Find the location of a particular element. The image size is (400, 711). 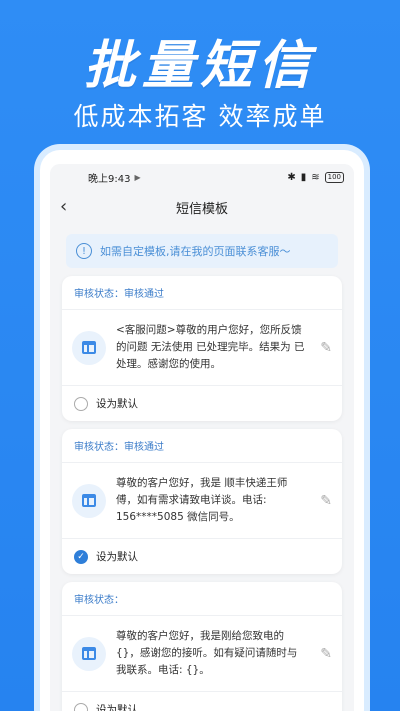

notice-banner: ! 如需自定模板,请在我的页面联系客服～ is located at coordinates (202, 251).